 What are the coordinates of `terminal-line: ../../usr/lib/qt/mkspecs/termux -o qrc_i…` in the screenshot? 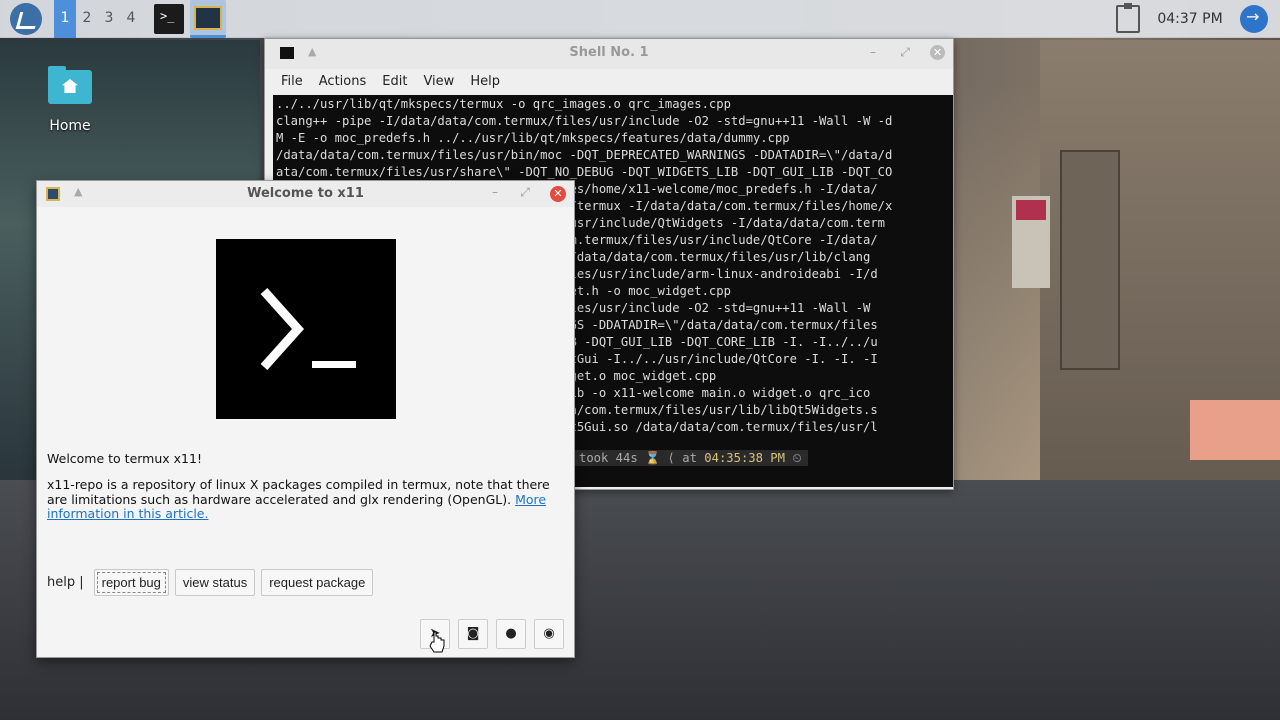 It's located at (503, 104).